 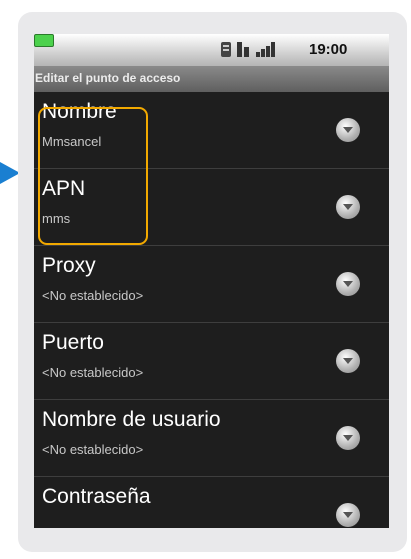 I want to click on pointer-arrow, so click(x=10, y=173).